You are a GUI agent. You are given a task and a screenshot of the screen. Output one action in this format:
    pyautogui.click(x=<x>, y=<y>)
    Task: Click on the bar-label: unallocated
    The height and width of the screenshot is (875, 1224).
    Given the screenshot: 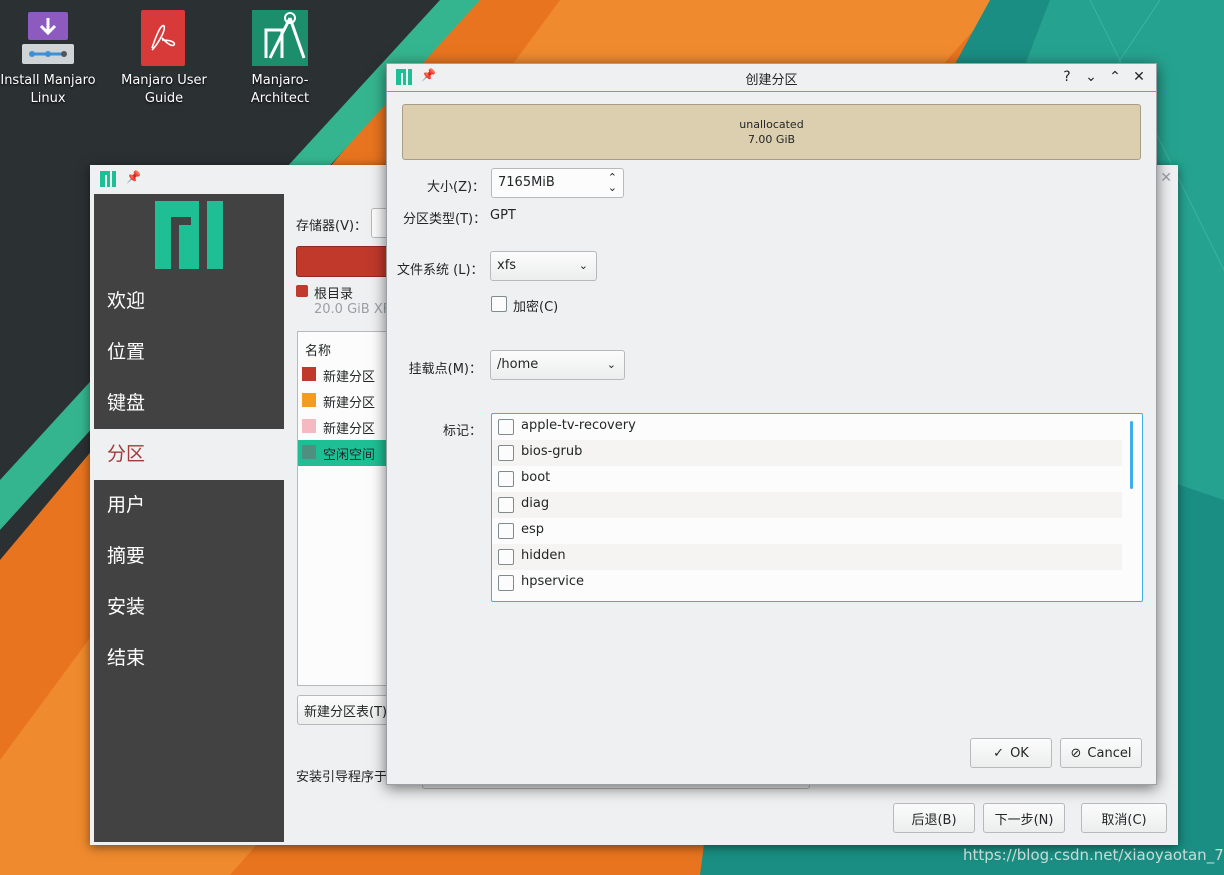 What is the action you would take?
    pyautogui.click(x=771, y=124)
    